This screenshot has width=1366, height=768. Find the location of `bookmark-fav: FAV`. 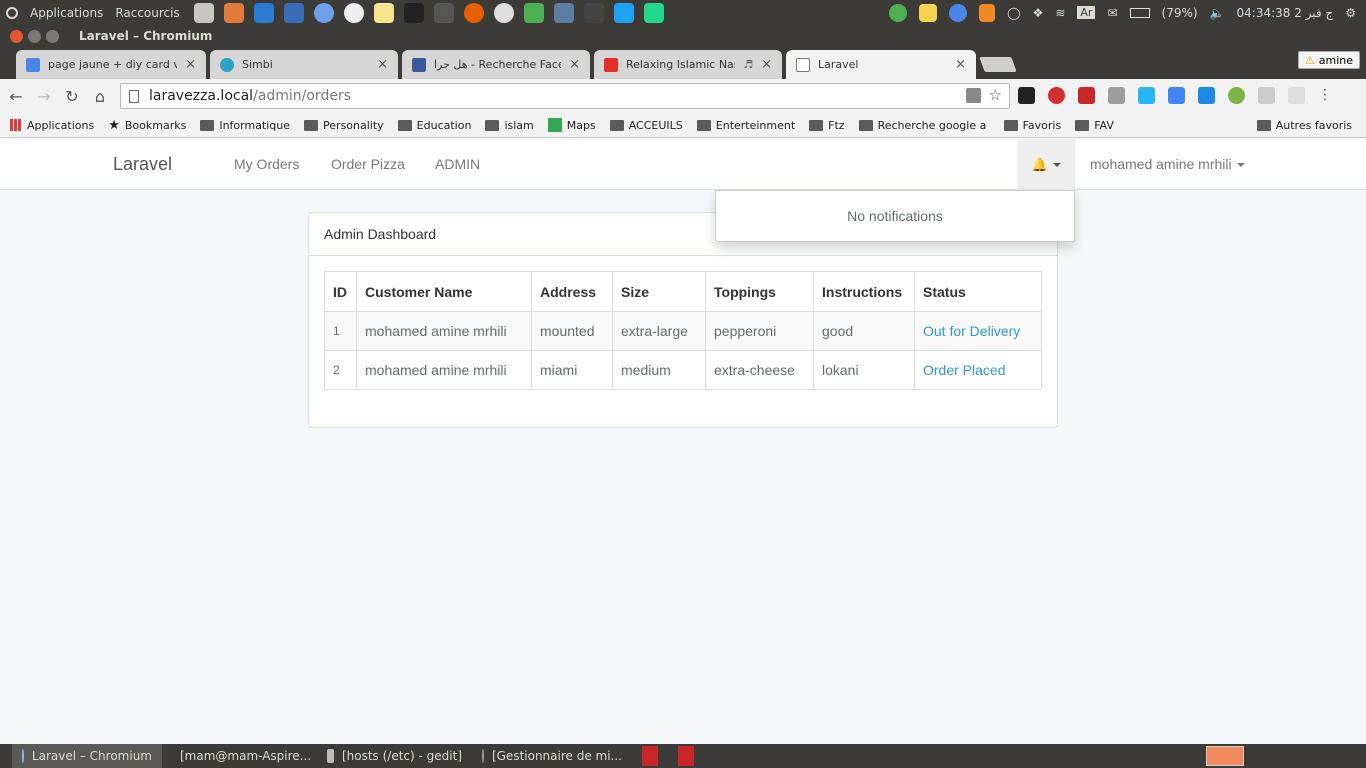

bookmark-fav: FAV is located at coordinates (1094, 125).